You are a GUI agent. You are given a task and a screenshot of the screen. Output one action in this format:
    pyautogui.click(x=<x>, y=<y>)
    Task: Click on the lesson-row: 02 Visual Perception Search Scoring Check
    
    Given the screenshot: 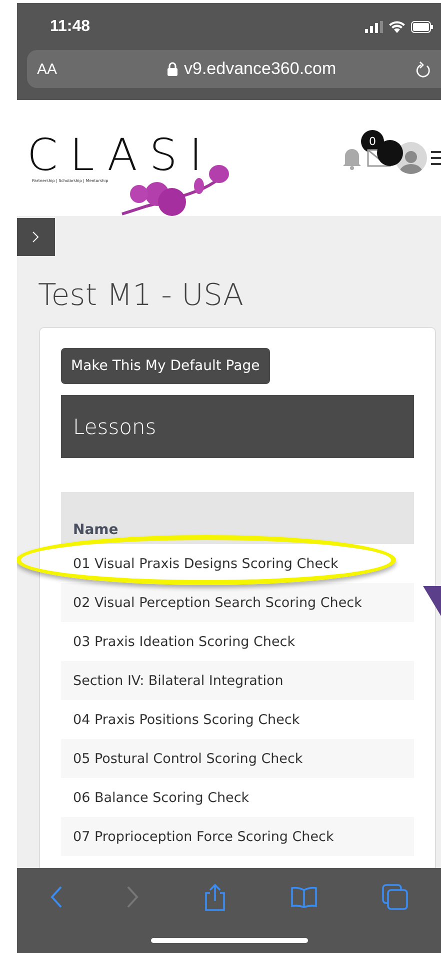 What is the action you would take?
    pyautogui.click(x=237, y=602)
    